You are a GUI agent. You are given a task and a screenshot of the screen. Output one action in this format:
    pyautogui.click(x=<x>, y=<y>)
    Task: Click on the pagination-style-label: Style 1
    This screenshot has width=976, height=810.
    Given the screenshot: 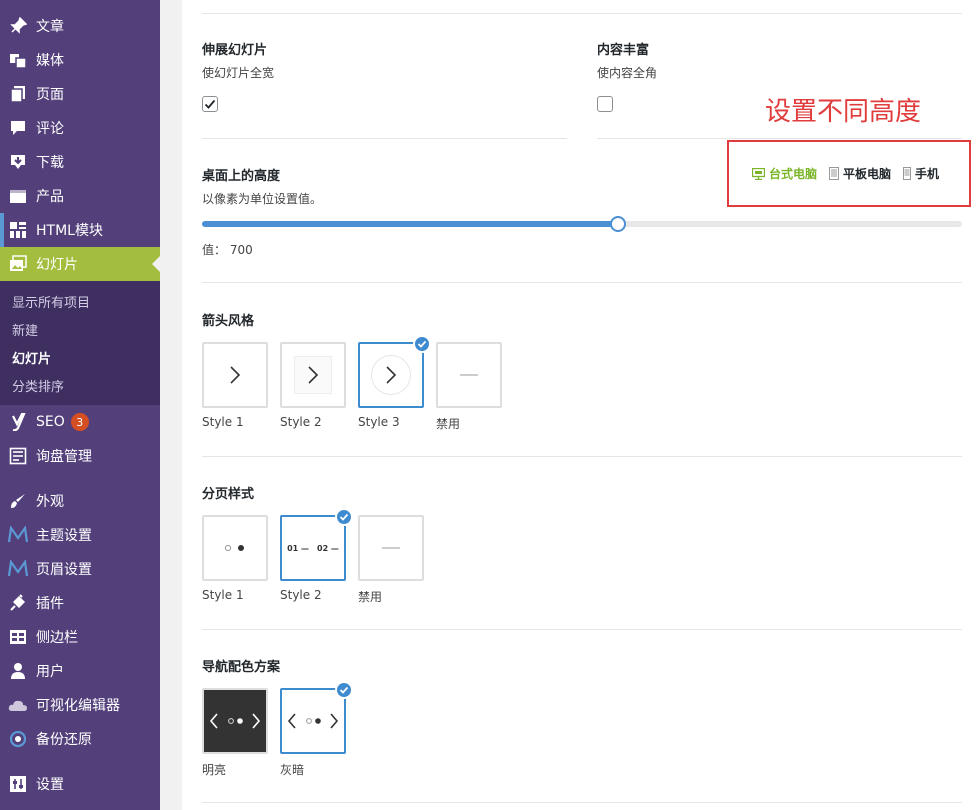 What is the action you would take?
    pyautogui.click(x=223, y=595)
    